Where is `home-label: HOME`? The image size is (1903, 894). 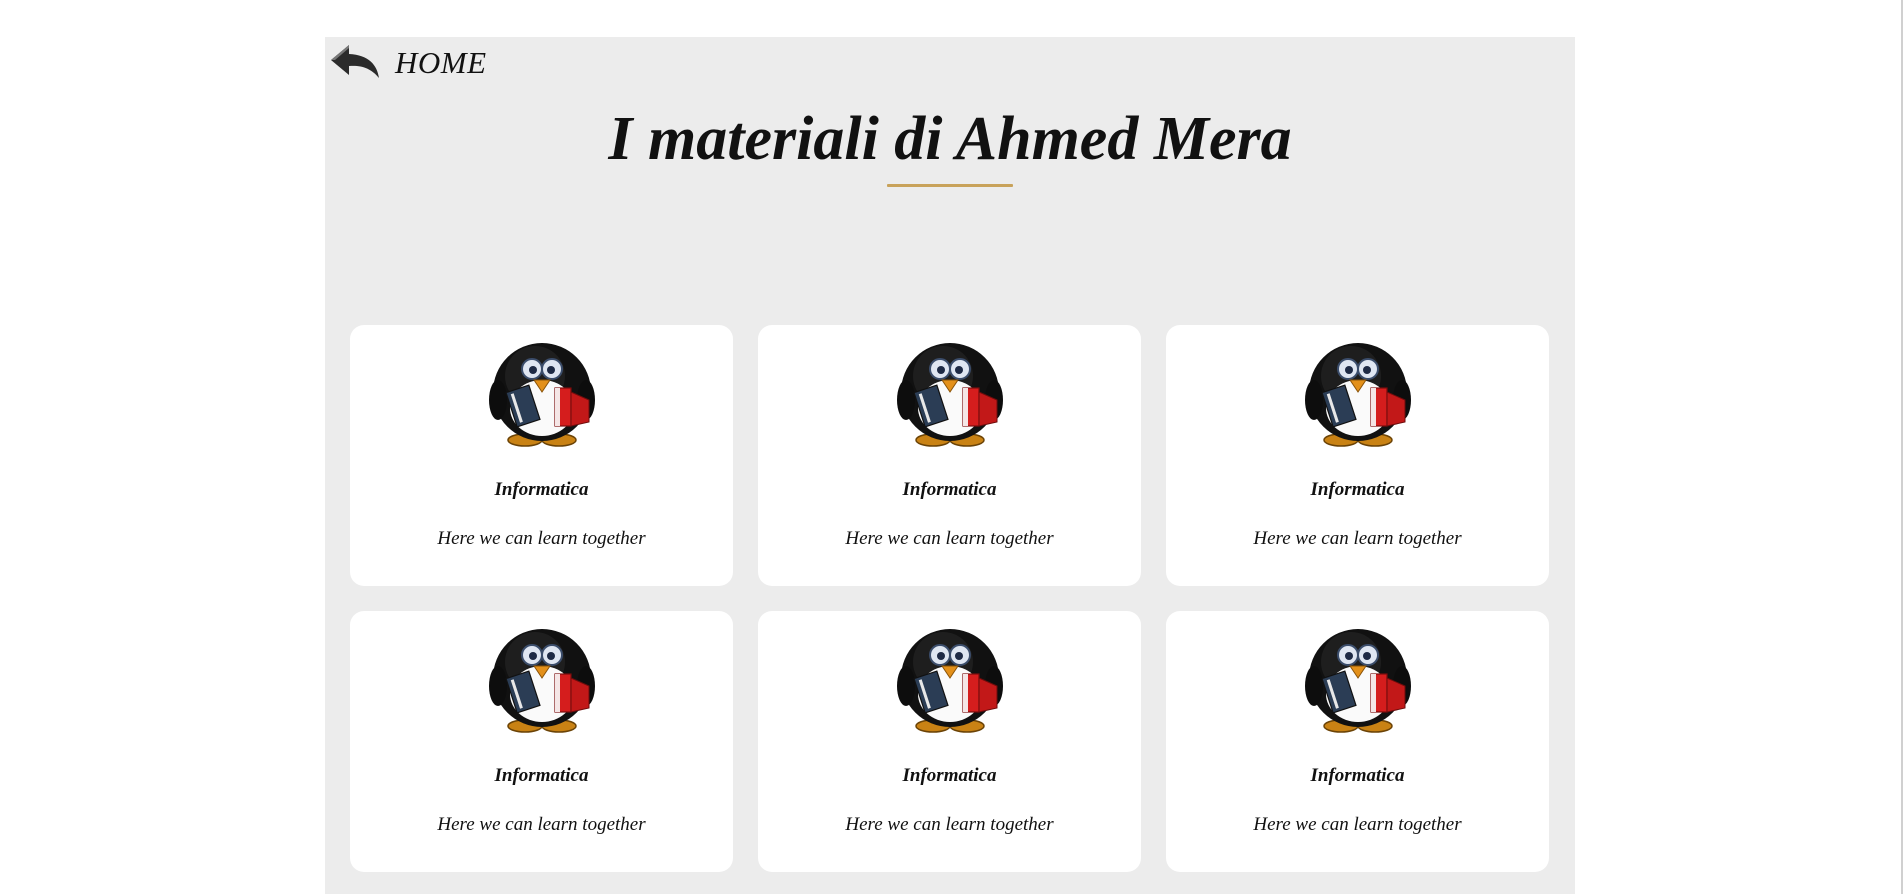 home-label: HOME is located at coordinates (441, 62).